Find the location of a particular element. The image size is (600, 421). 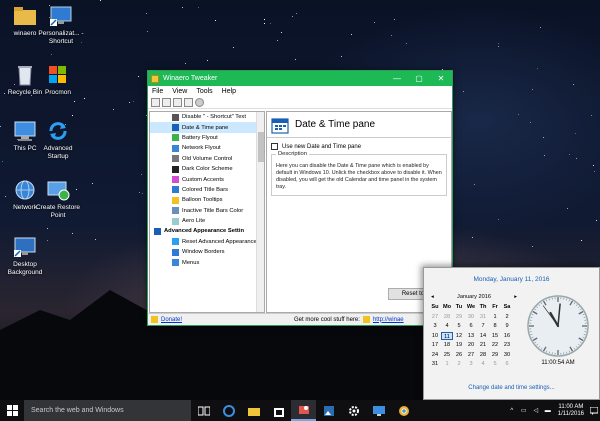

calendar-day: 17 is located at coordinates (435, 345).